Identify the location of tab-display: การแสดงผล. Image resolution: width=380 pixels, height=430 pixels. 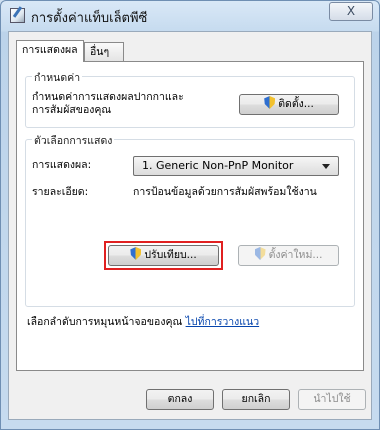
(50, 51).